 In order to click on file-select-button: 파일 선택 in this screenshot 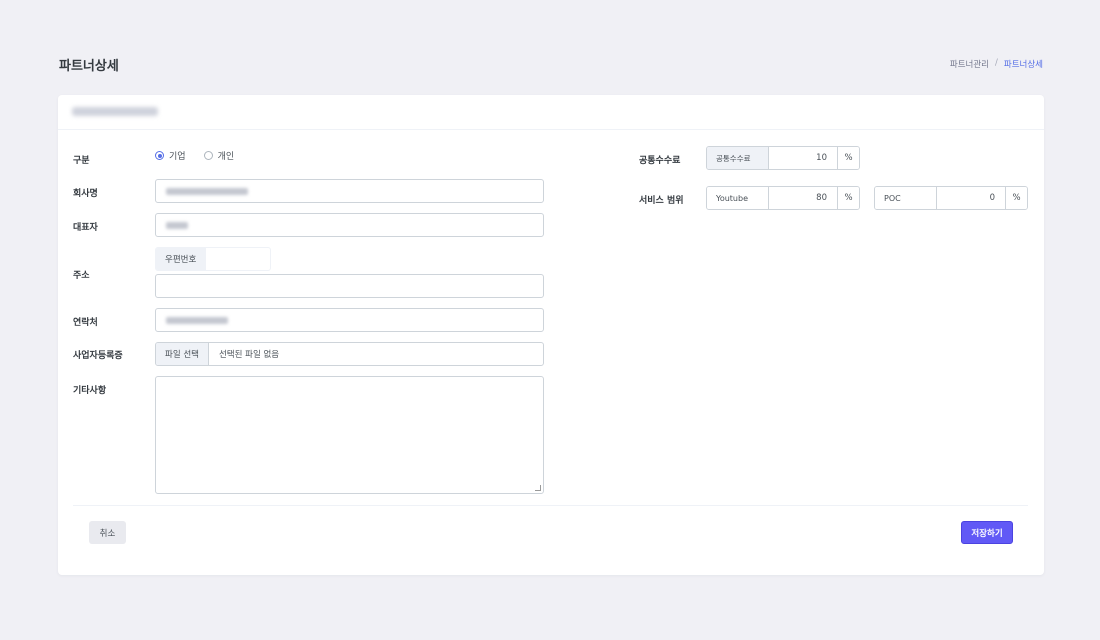, I will do `click(182, 354)`.